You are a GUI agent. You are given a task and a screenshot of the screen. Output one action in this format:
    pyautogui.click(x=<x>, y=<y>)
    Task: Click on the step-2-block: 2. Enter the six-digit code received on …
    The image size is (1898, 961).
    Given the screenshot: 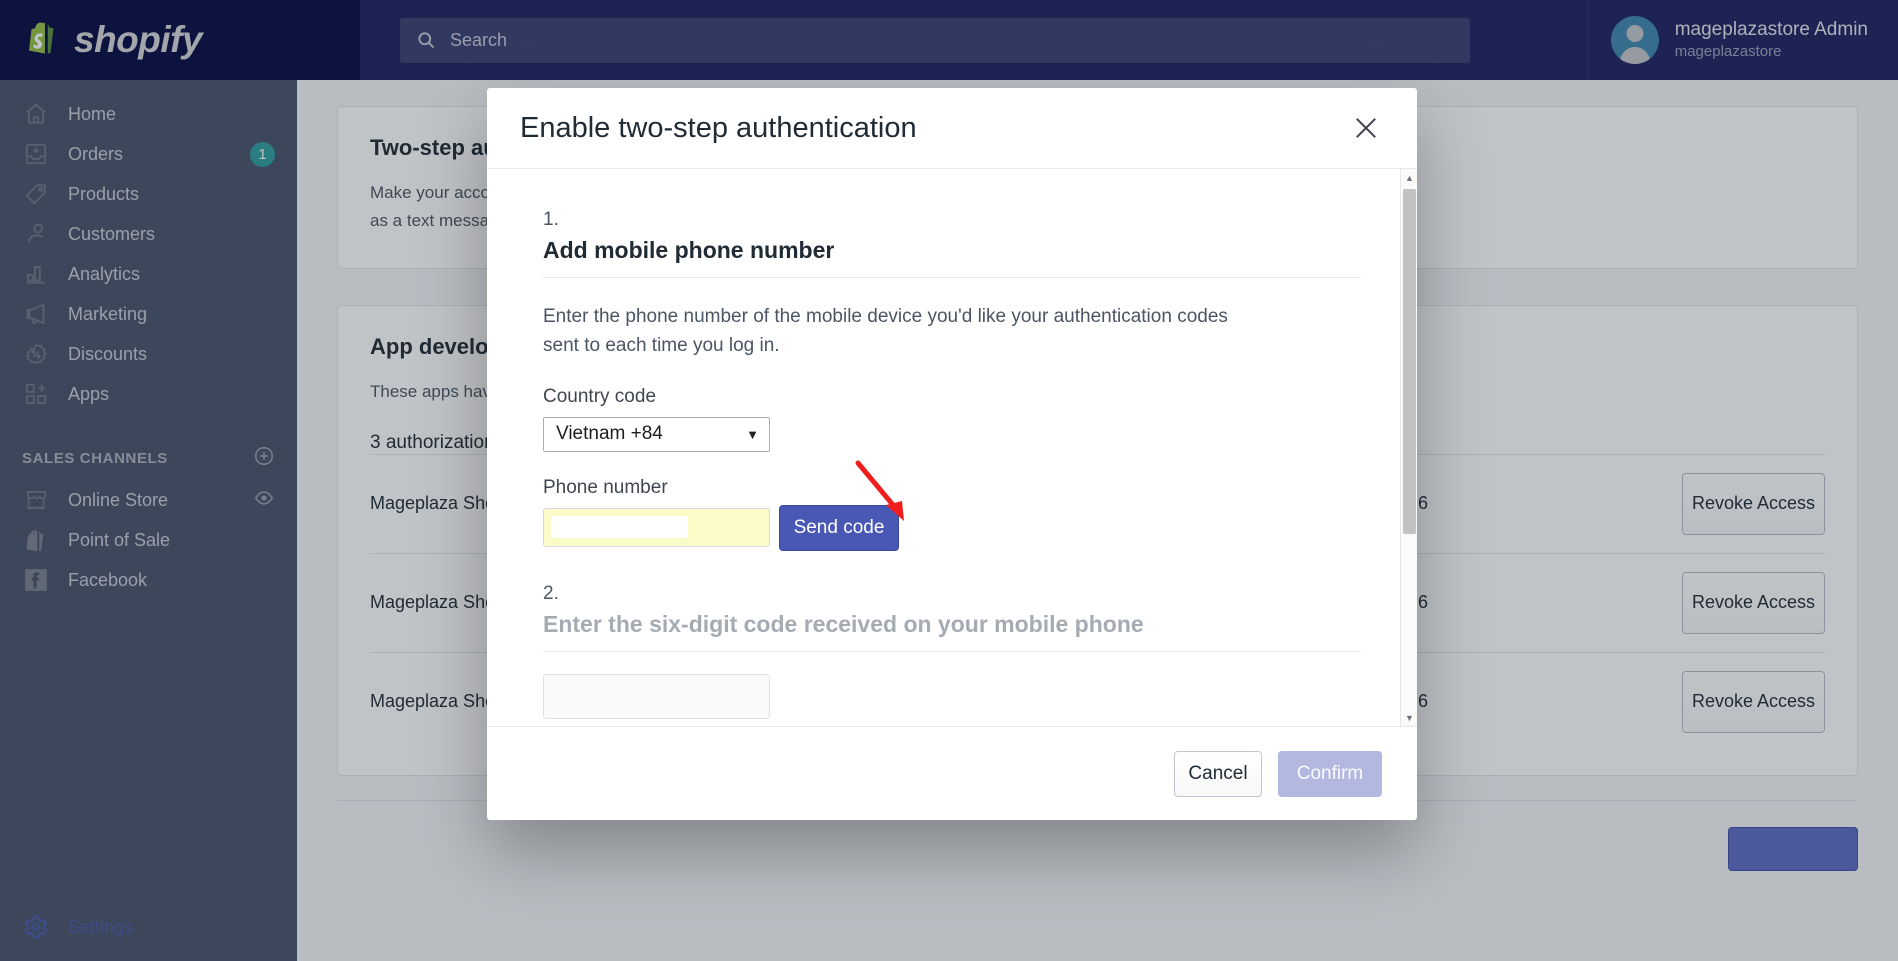 What is the action you would take?
    pyautogui.click(x=952, y=651)
    